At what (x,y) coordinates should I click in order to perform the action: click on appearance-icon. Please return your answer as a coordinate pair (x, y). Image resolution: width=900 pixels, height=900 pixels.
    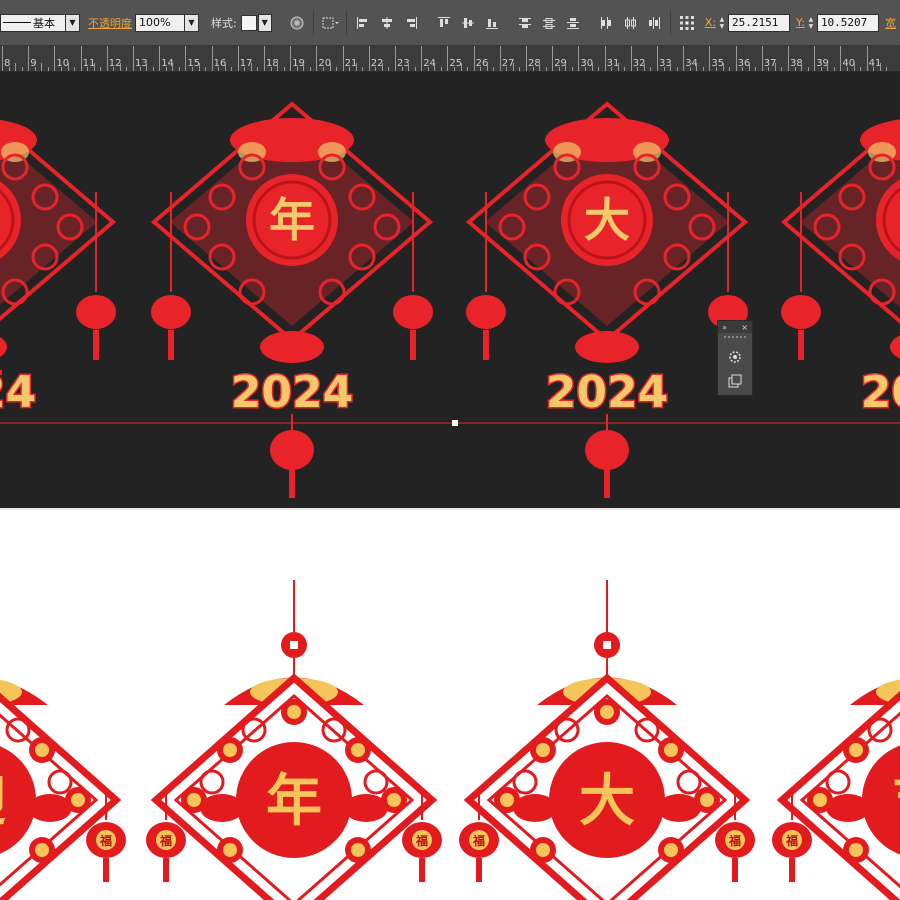
    Looking at the image, I should click on (735, 357).